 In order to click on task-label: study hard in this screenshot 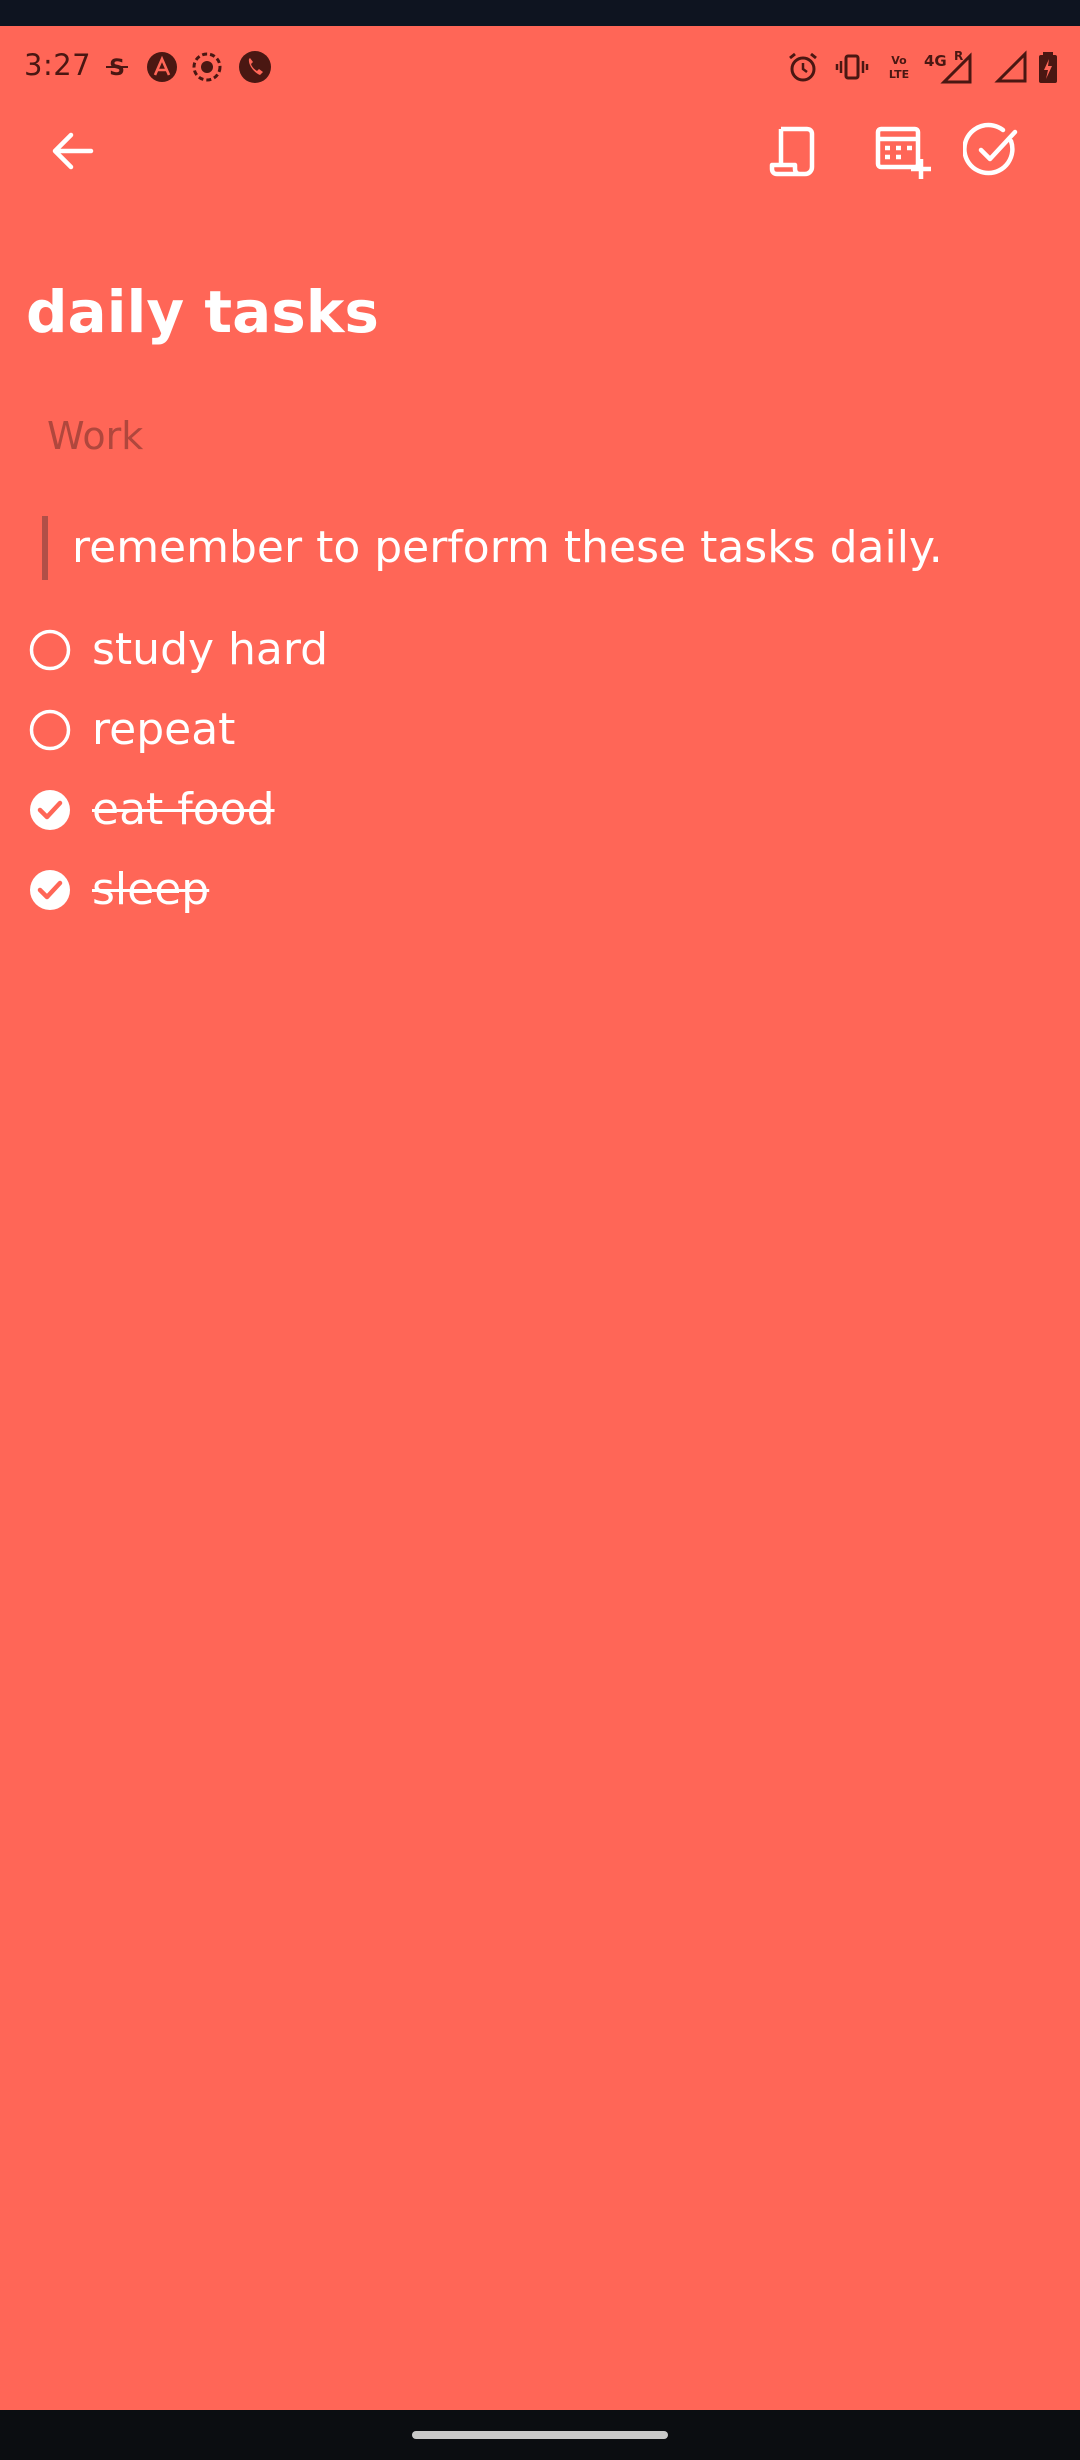, I will do `click(210, 649)`.